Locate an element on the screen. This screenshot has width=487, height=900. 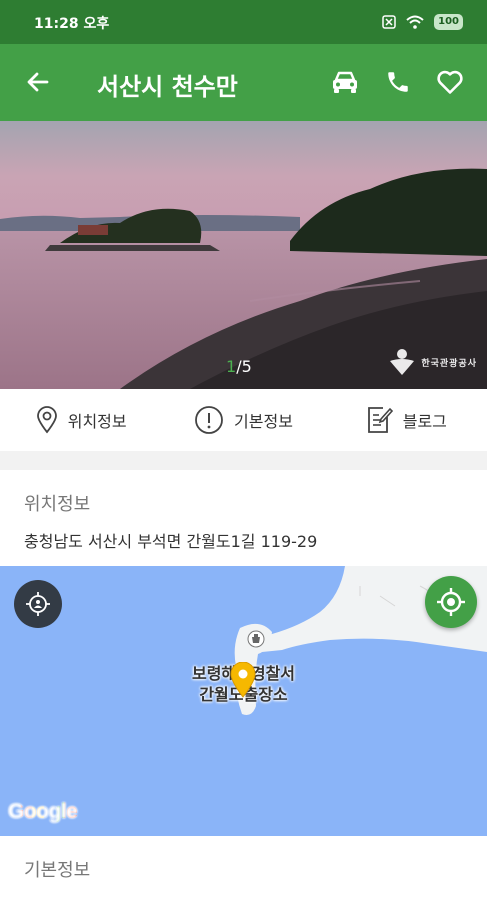
battery-indicator: 100 is located at coordinates (448, 22).